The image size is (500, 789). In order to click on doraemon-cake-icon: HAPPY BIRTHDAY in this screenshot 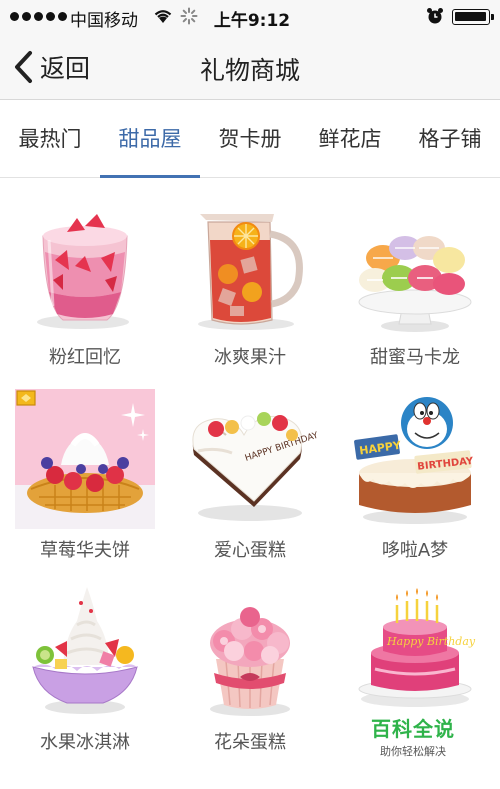, I will do `click(414, 460)`.